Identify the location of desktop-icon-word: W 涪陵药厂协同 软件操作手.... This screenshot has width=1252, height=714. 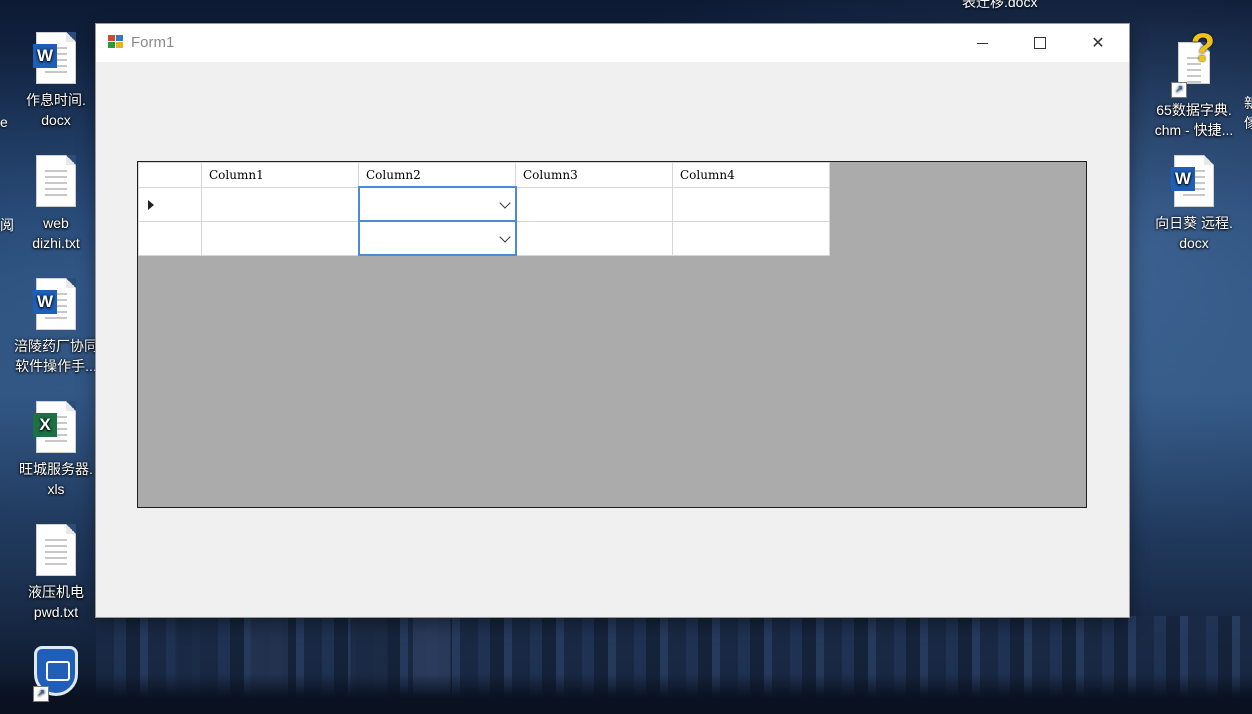
(56, 327).